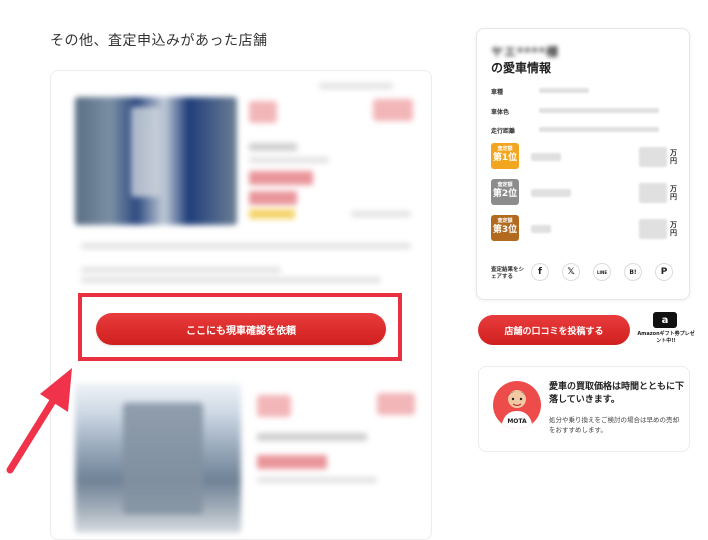 This screenshot has width=708, height=540. Describe the element at coordinates (241, 329) in the screenshot. I see `request-inspection-button: ここにも現車確認を依頼` at that location.